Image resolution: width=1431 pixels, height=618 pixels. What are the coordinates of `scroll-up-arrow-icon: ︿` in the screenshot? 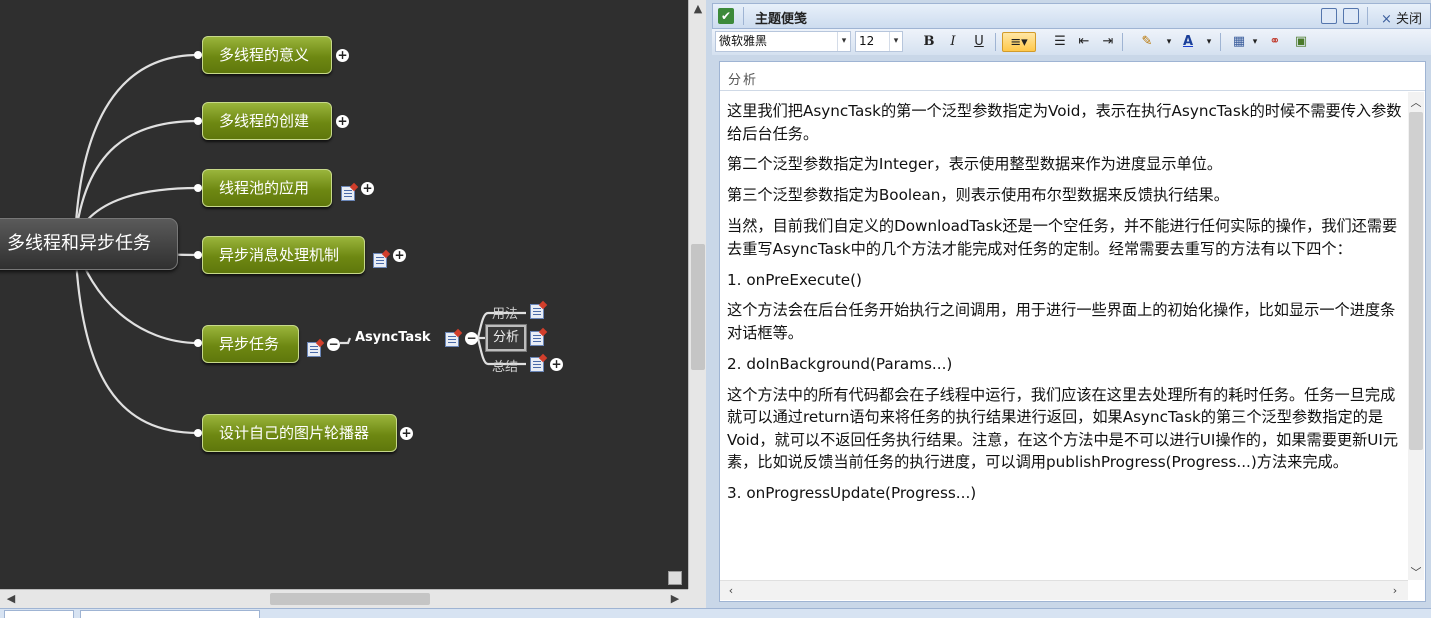 It's located at (1416, 102).